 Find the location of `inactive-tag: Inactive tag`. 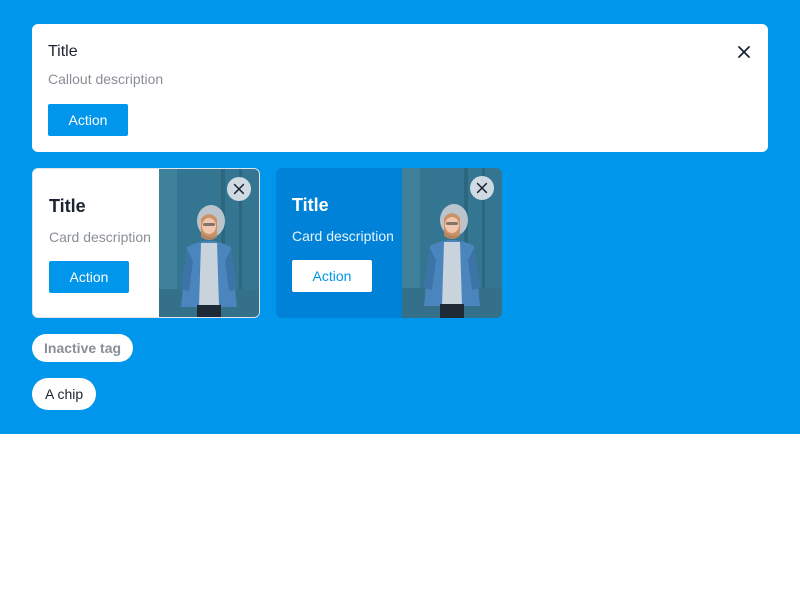

inactive-tag: Inactive tag is located at coordinates (83, 348).